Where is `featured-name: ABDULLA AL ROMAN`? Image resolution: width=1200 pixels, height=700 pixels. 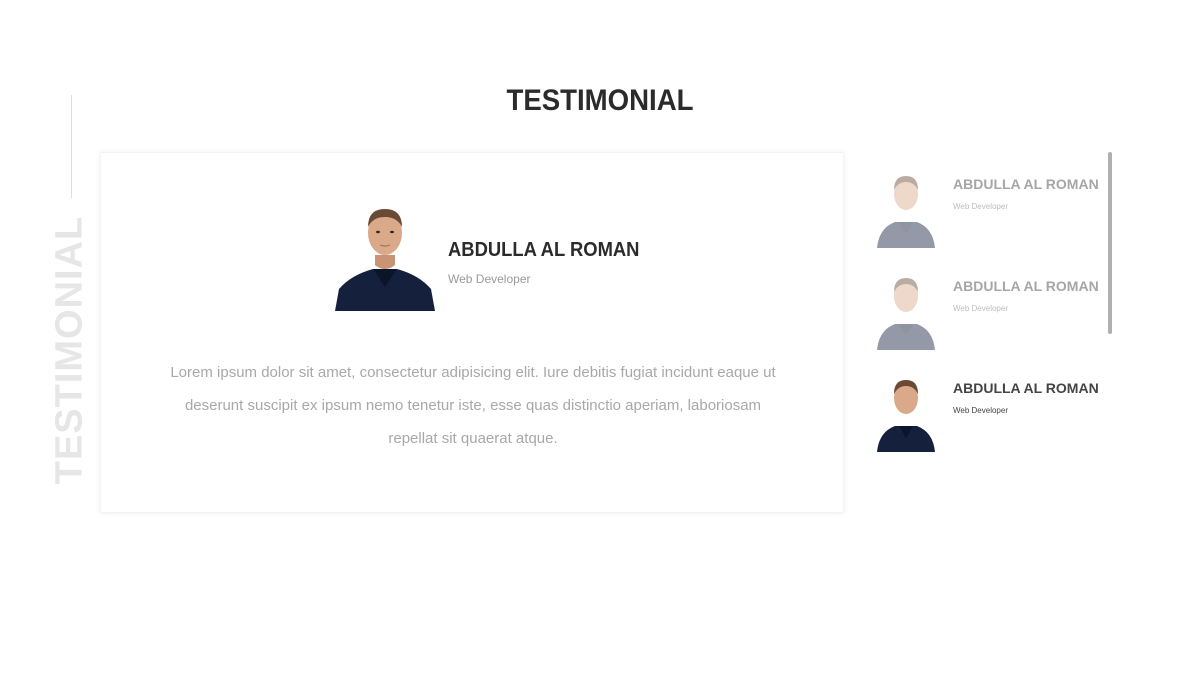
featured-name: ABDULLA AL ROMAN is located at coordinates (544, 250).